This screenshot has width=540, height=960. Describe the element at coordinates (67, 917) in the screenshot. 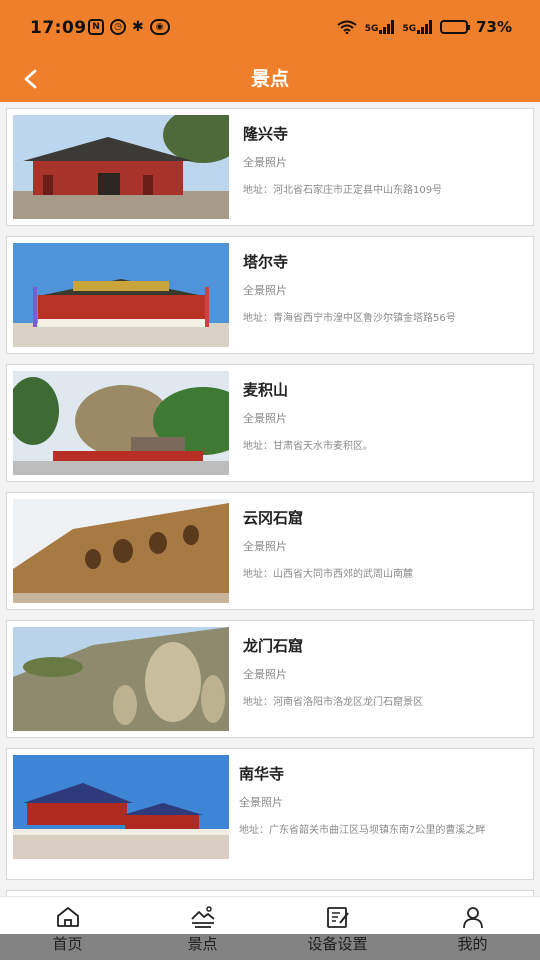

I see `home-icon` at that location.